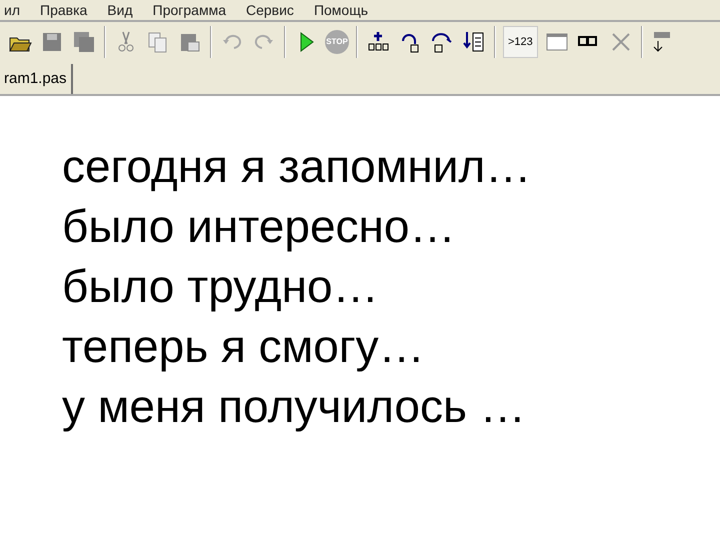  I want to click on save-all-icon, so click(84, 42).